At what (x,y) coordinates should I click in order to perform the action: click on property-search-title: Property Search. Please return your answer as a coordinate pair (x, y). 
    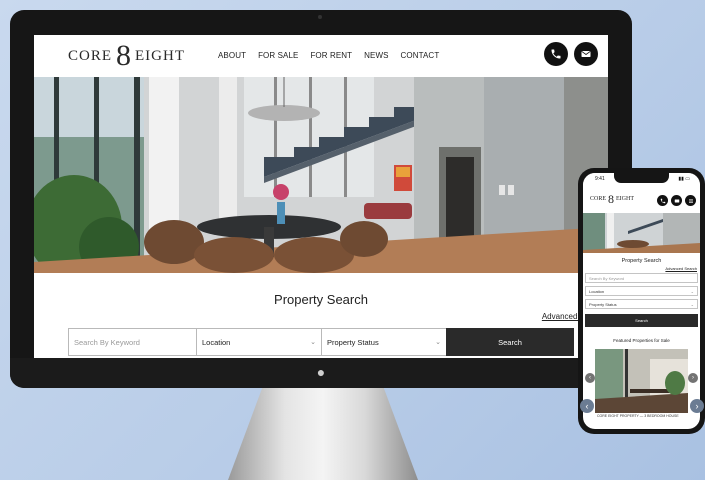
    Looking at the image, I should click on (321, 299).